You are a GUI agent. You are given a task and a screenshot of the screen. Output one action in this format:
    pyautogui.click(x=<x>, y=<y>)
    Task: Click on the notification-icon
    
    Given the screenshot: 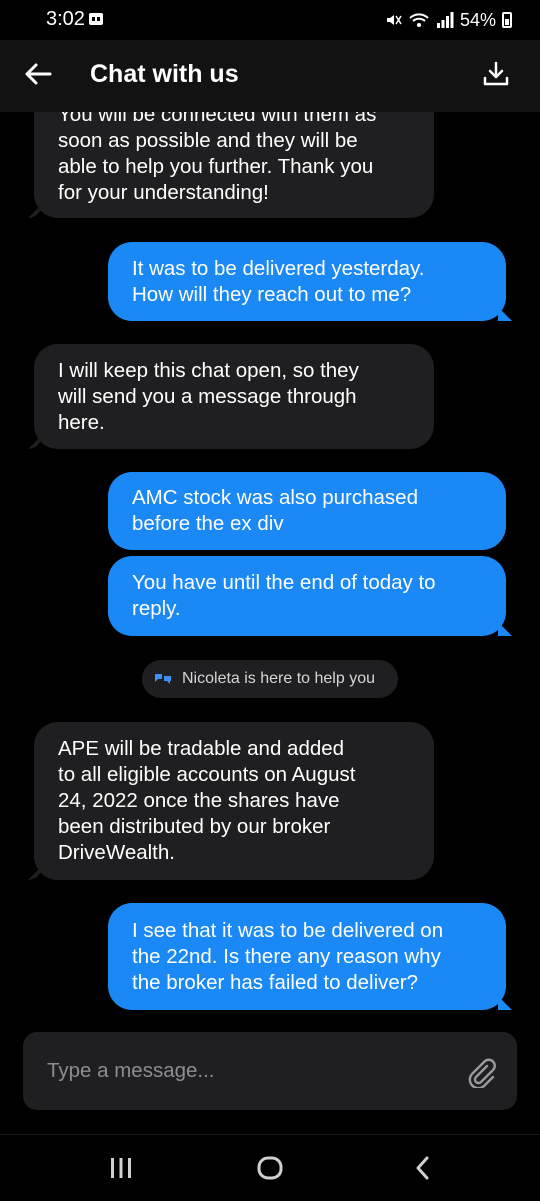 What is the action you would take?
    pyautogui.click(x=96, y=19)
    